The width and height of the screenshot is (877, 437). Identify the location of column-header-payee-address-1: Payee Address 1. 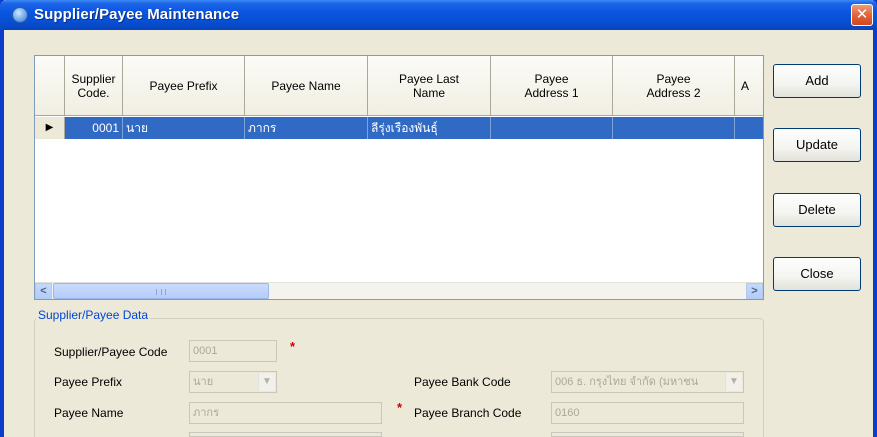
(552, 86).